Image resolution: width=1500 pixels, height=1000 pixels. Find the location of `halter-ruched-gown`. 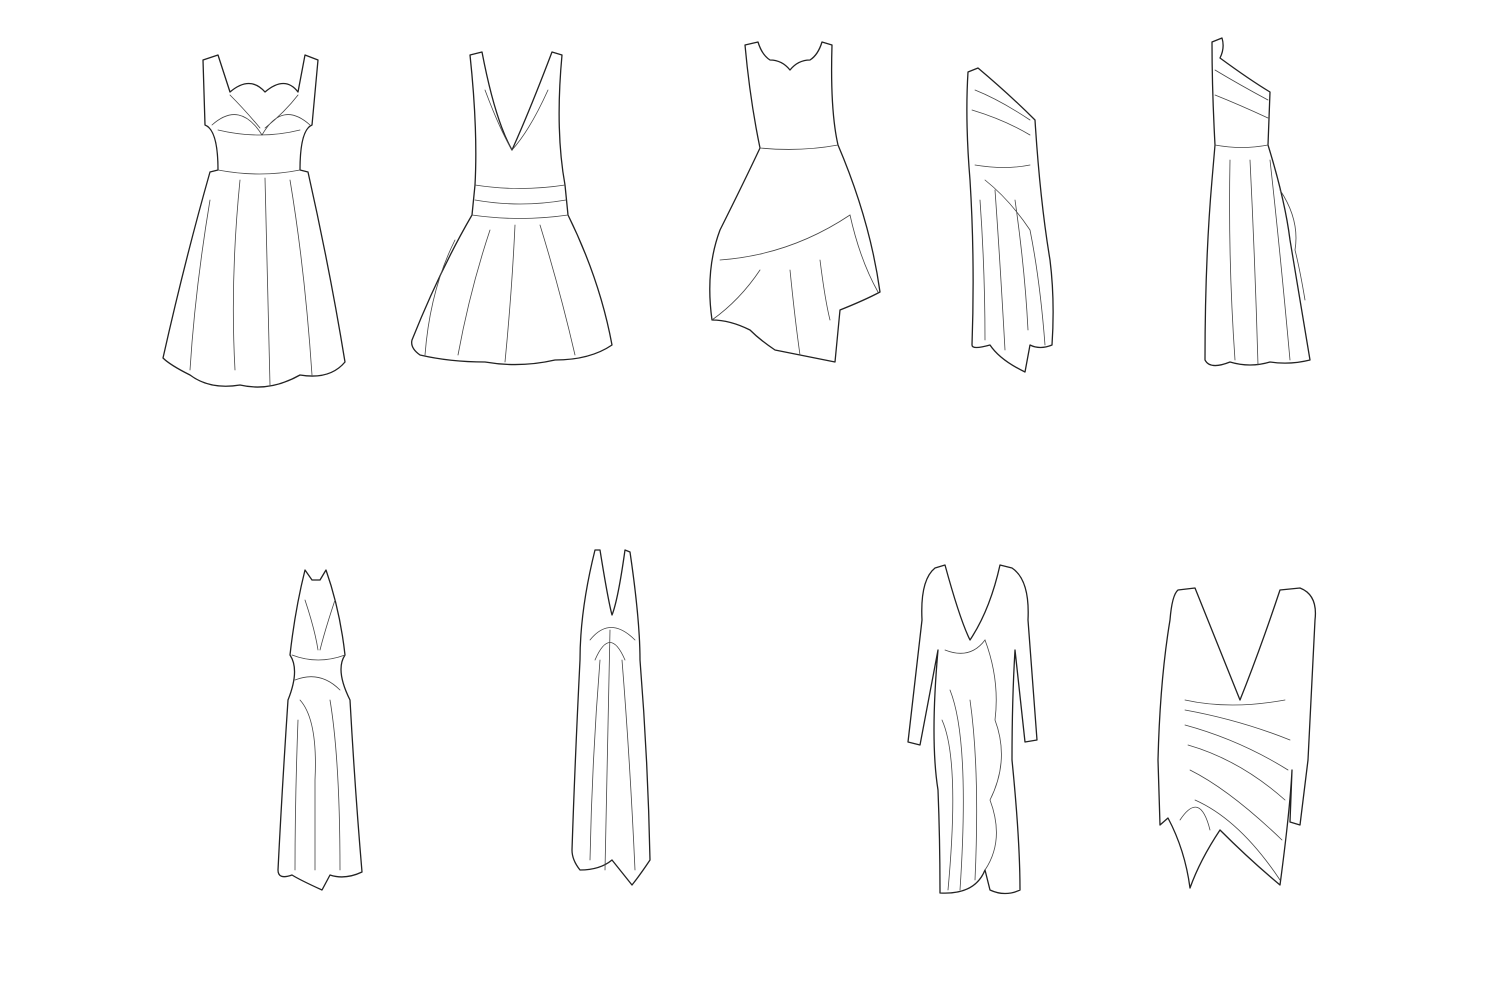

halter-ruched-gown is located at coordinates (320, 730).